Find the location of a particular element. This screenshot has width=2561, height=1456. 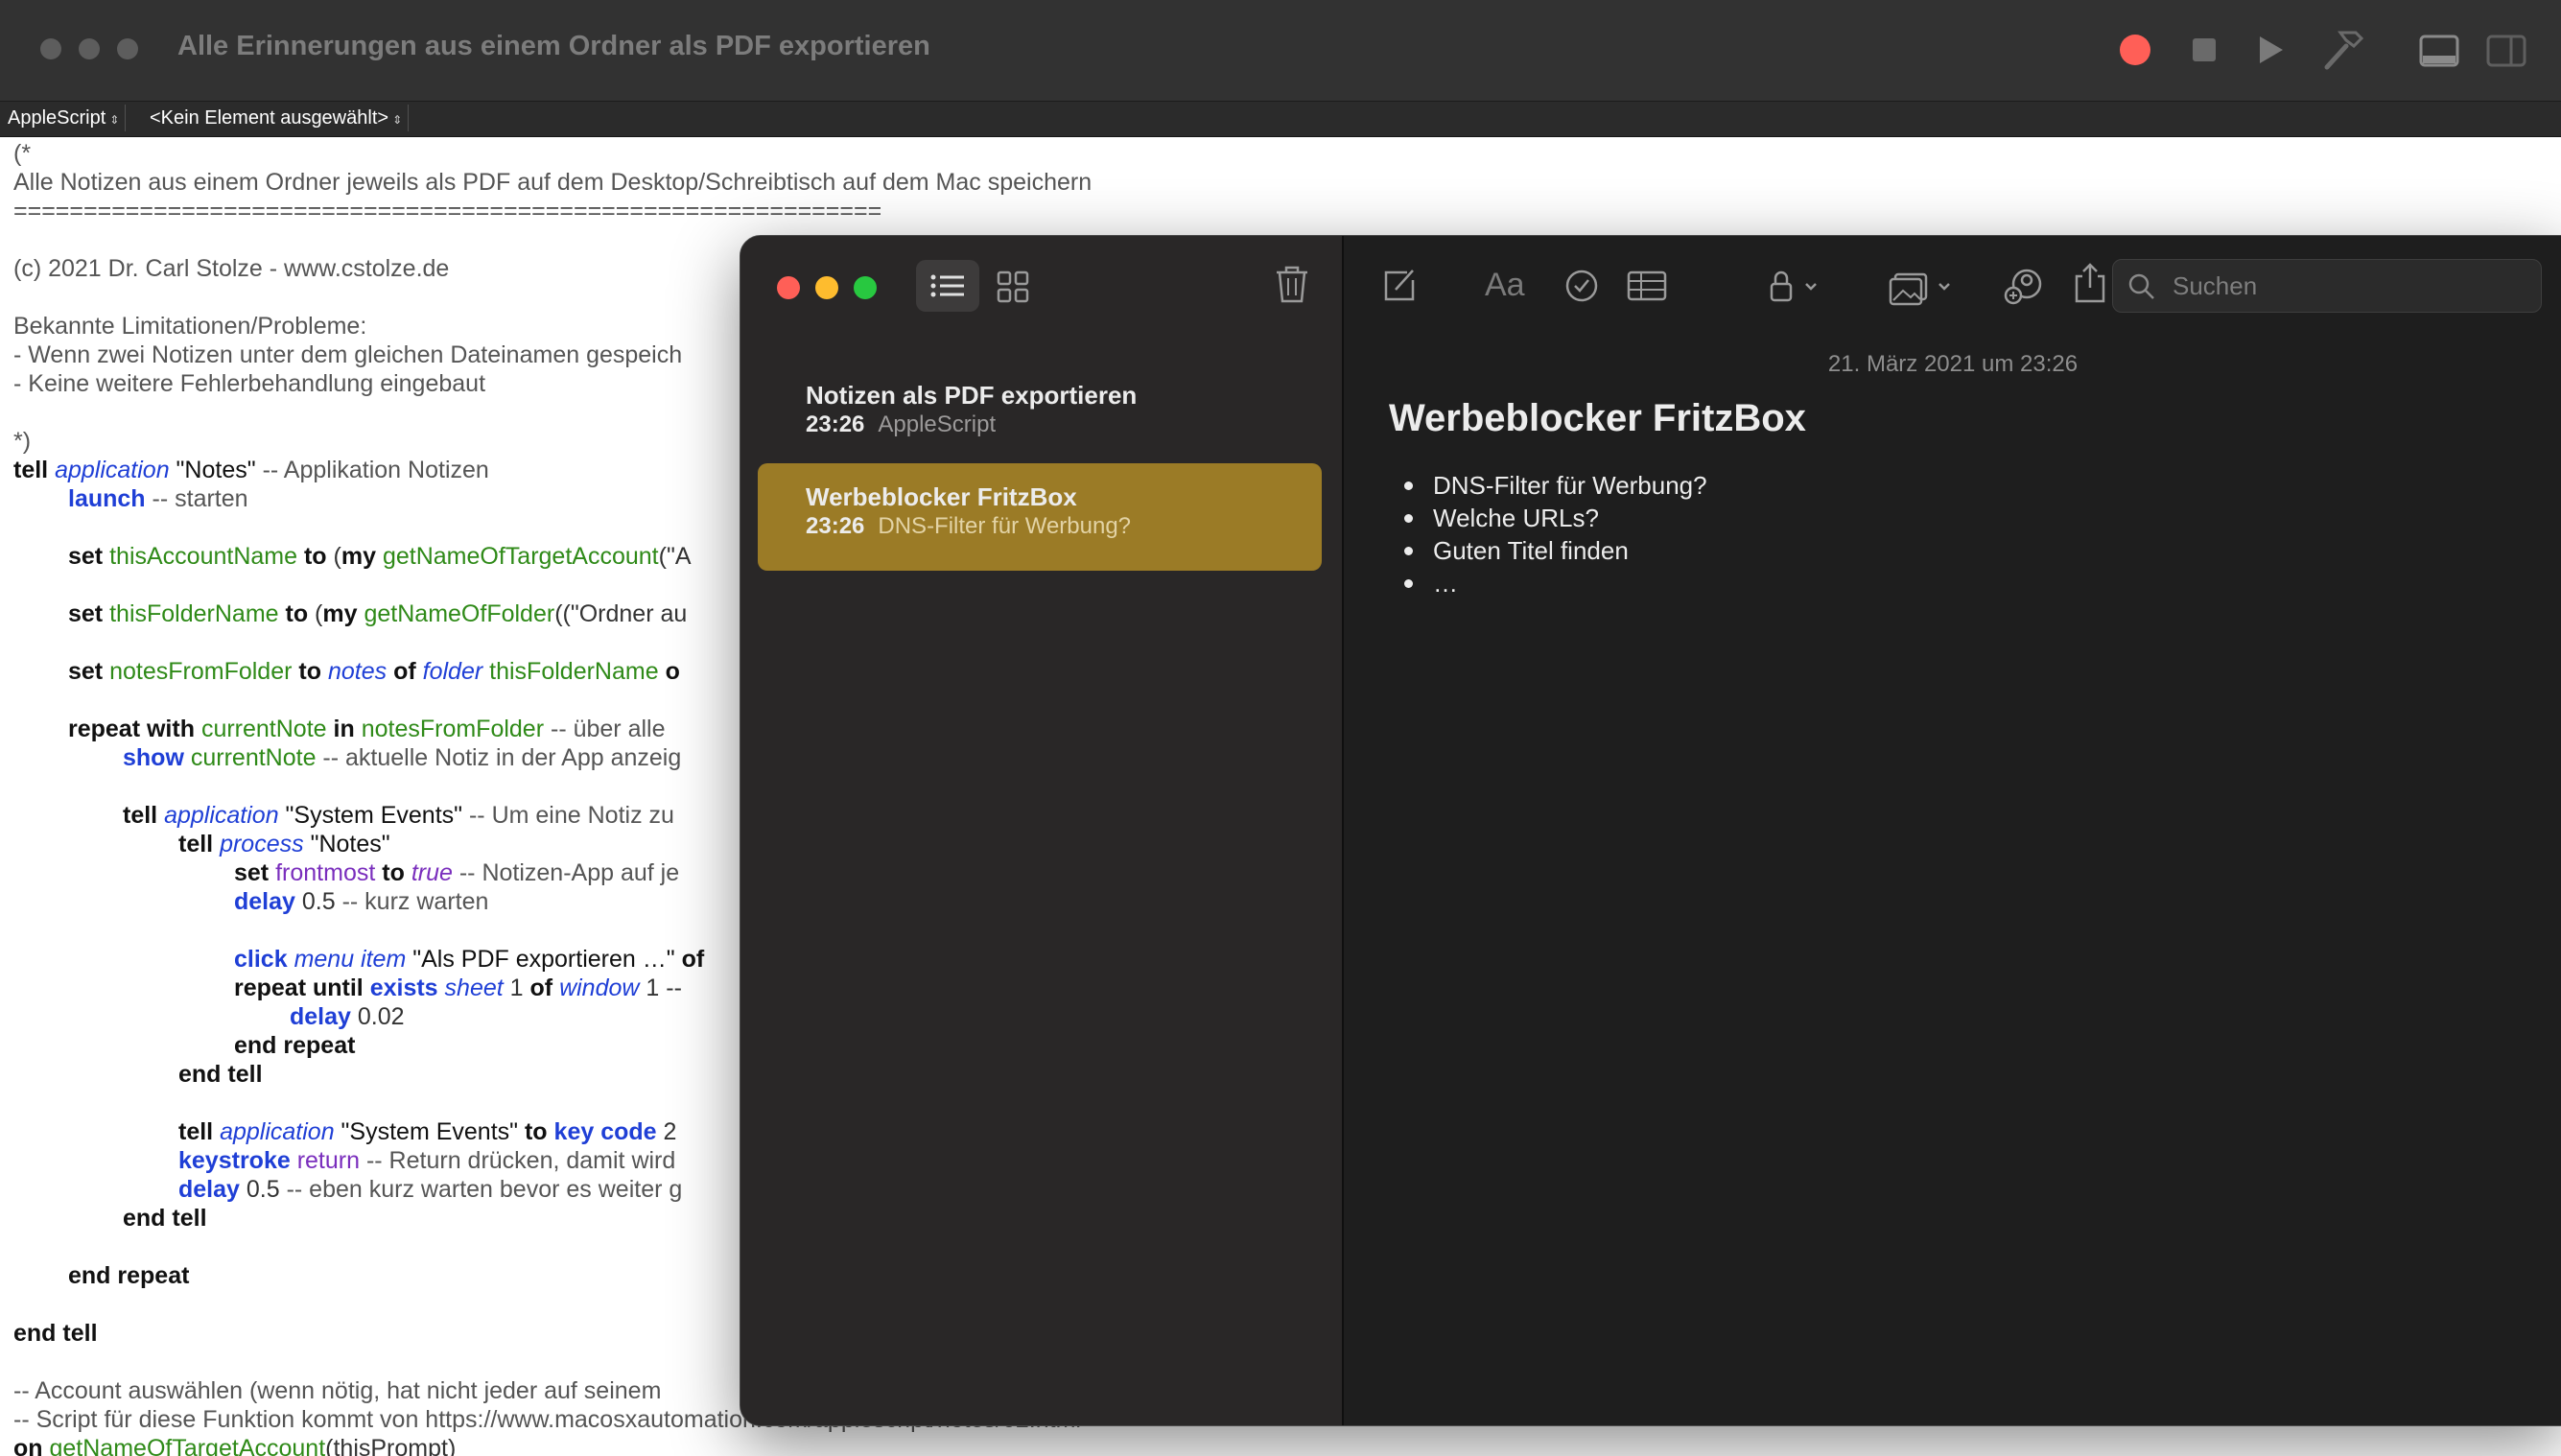

bullet-item: Welche URLs? is located at coordinates (1548, 518).